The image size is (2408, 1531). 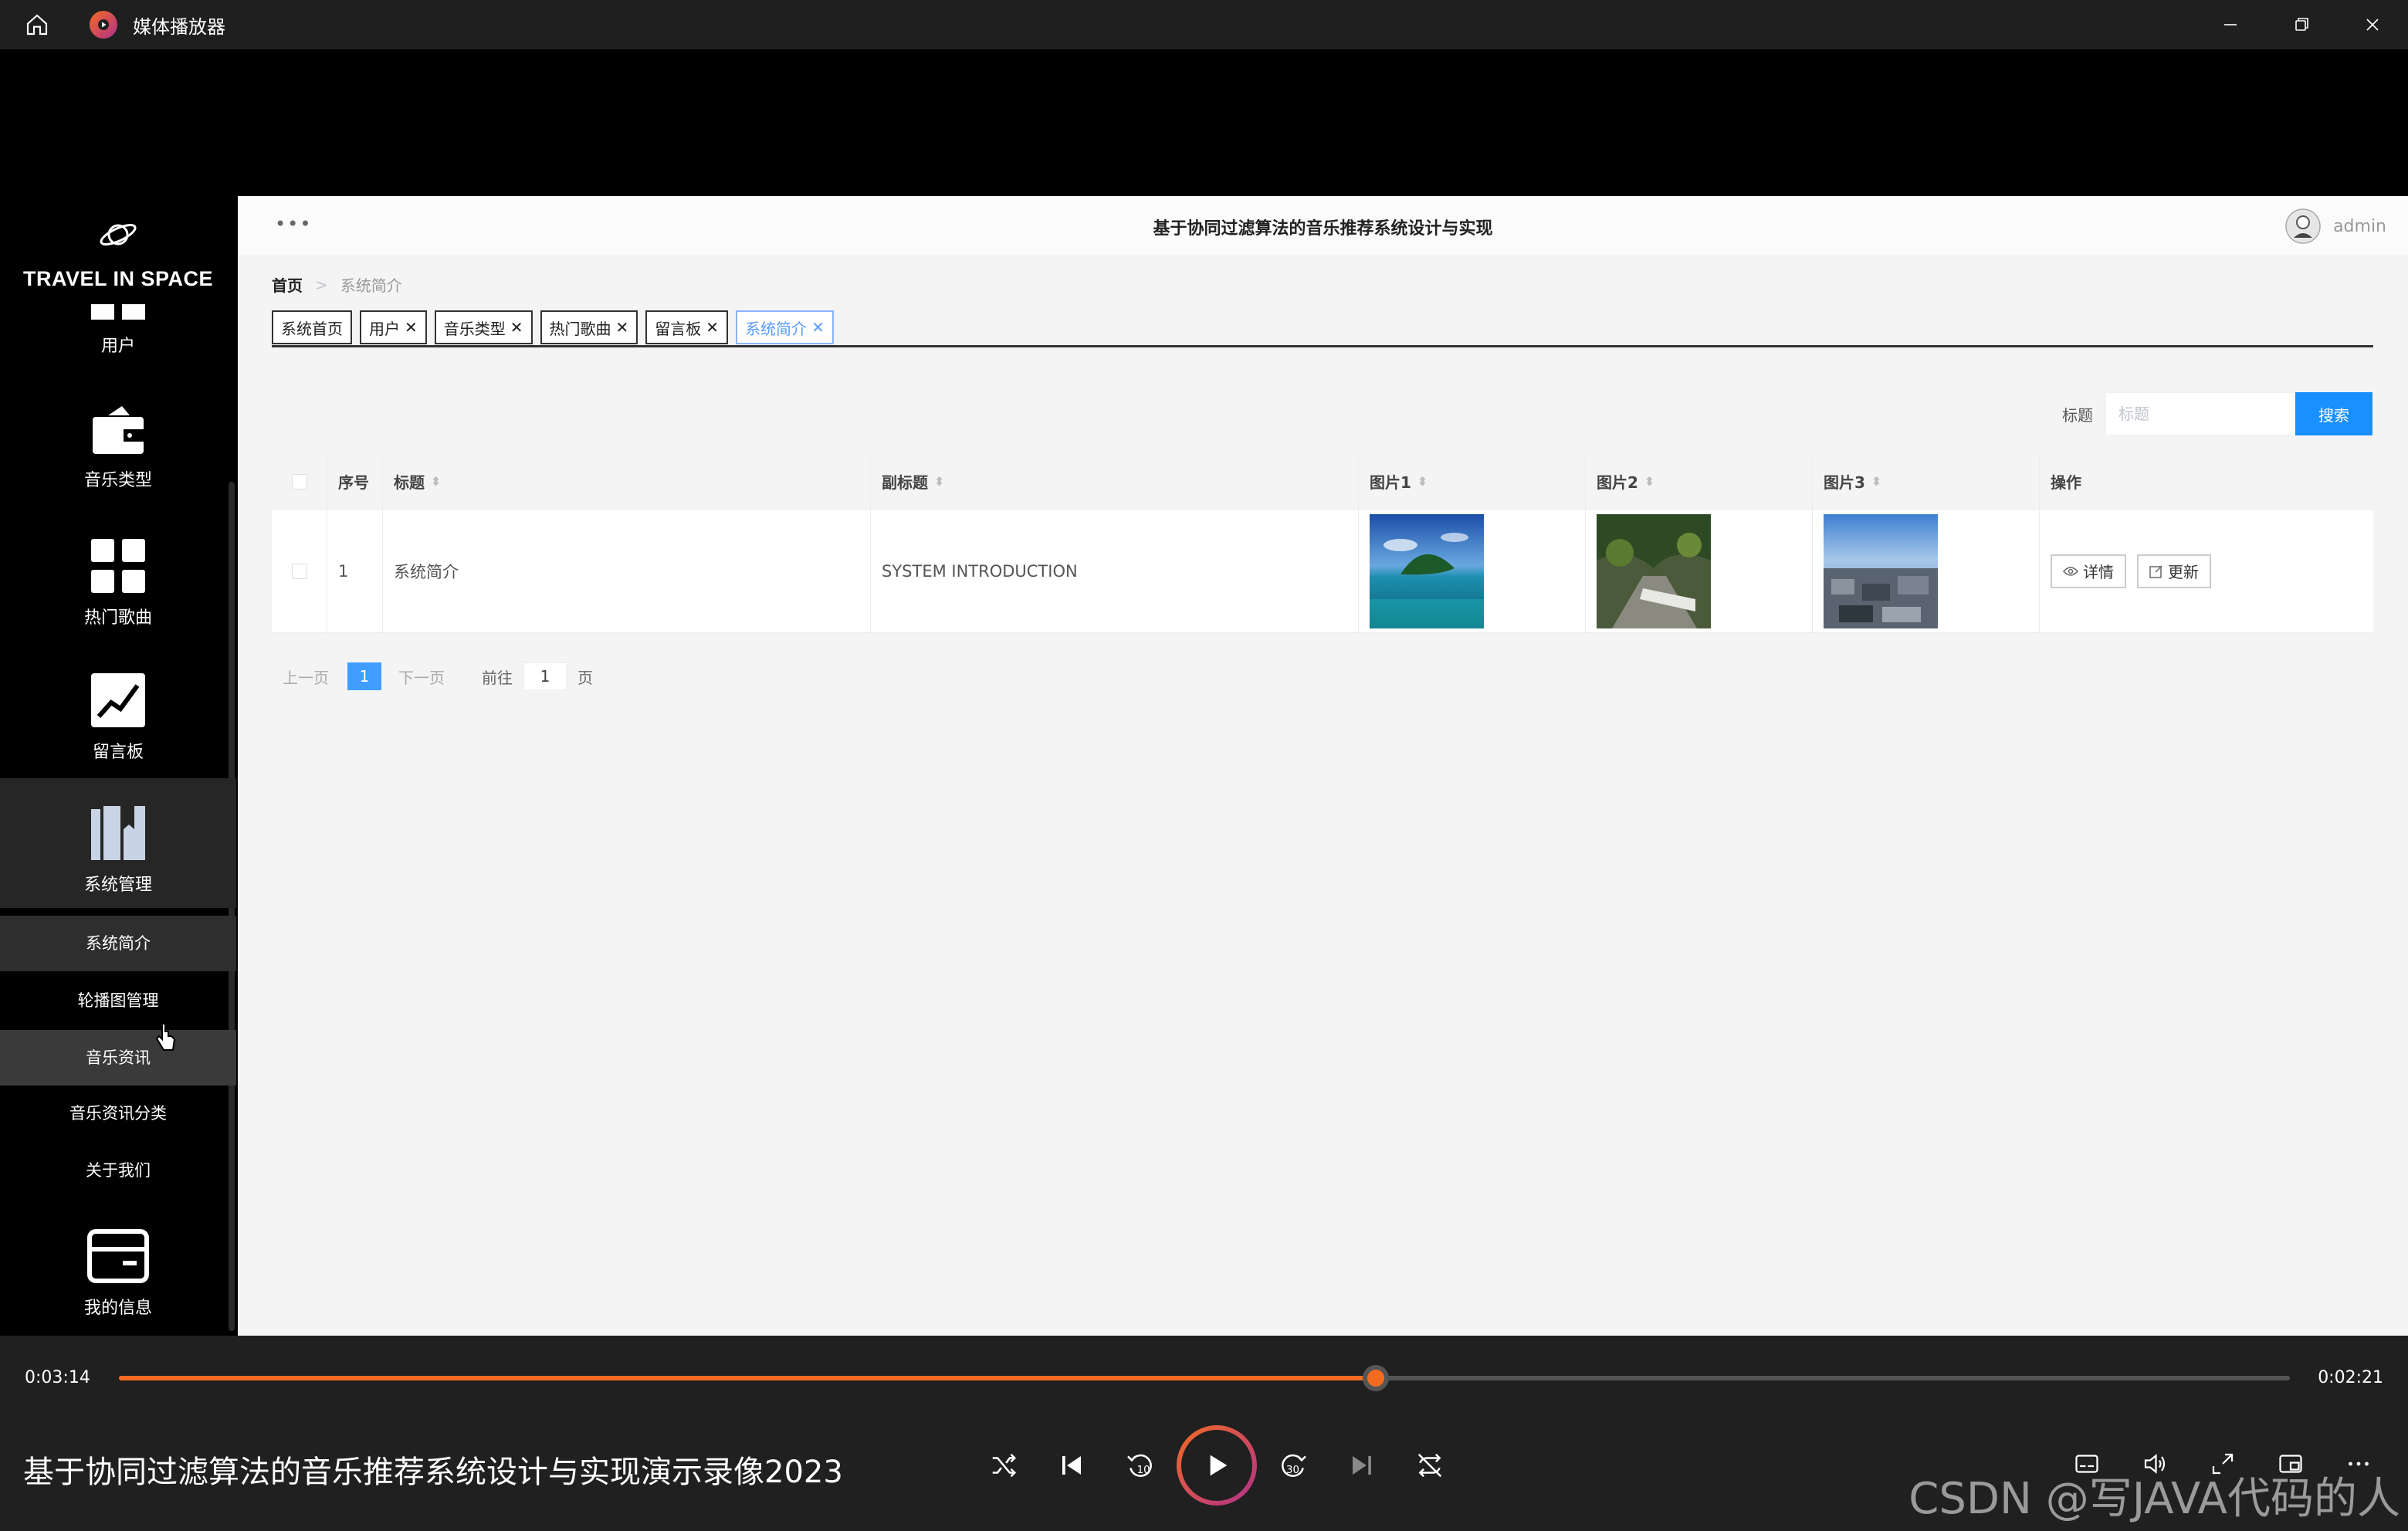 What do you see at coordinates (299, 481) in the screenshot?
I see `select-all-checkbox` at bounding box center [299, 481].